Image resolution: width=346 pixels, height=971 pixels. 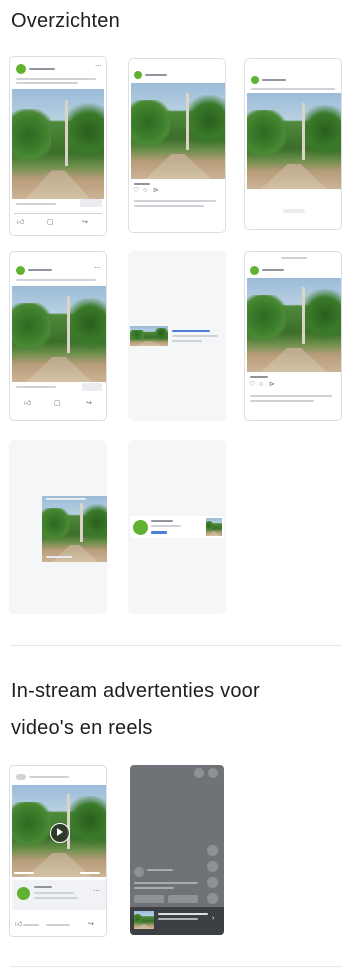 I want to click on preview-card-right-column, so click(x=177, y=336).